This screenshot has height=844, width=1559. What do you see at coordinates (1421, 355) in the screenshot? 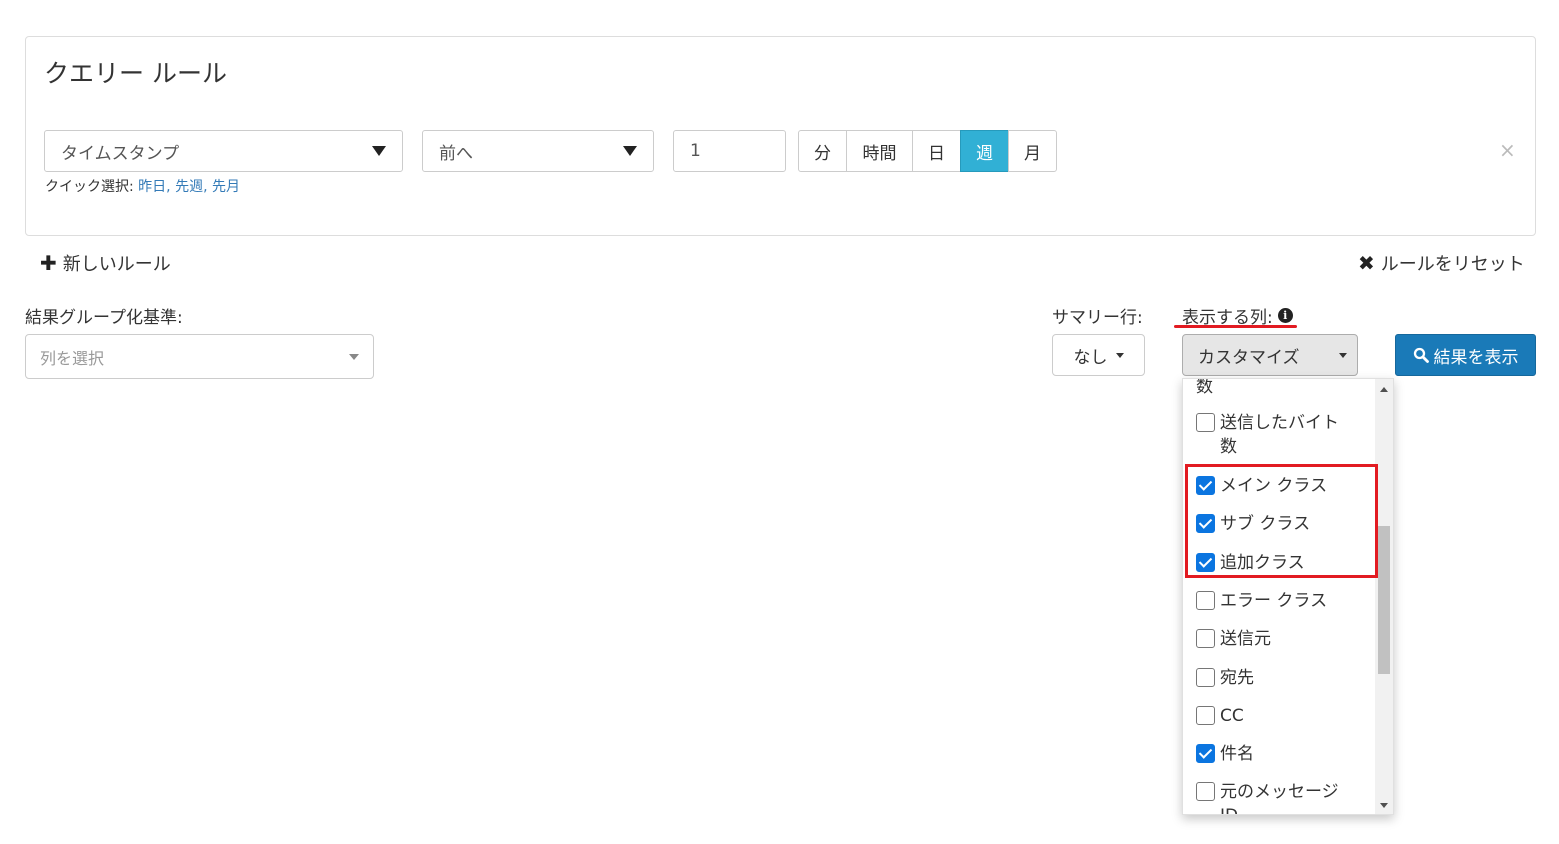
I see `search-icon` at bounding box center [1421, 355].